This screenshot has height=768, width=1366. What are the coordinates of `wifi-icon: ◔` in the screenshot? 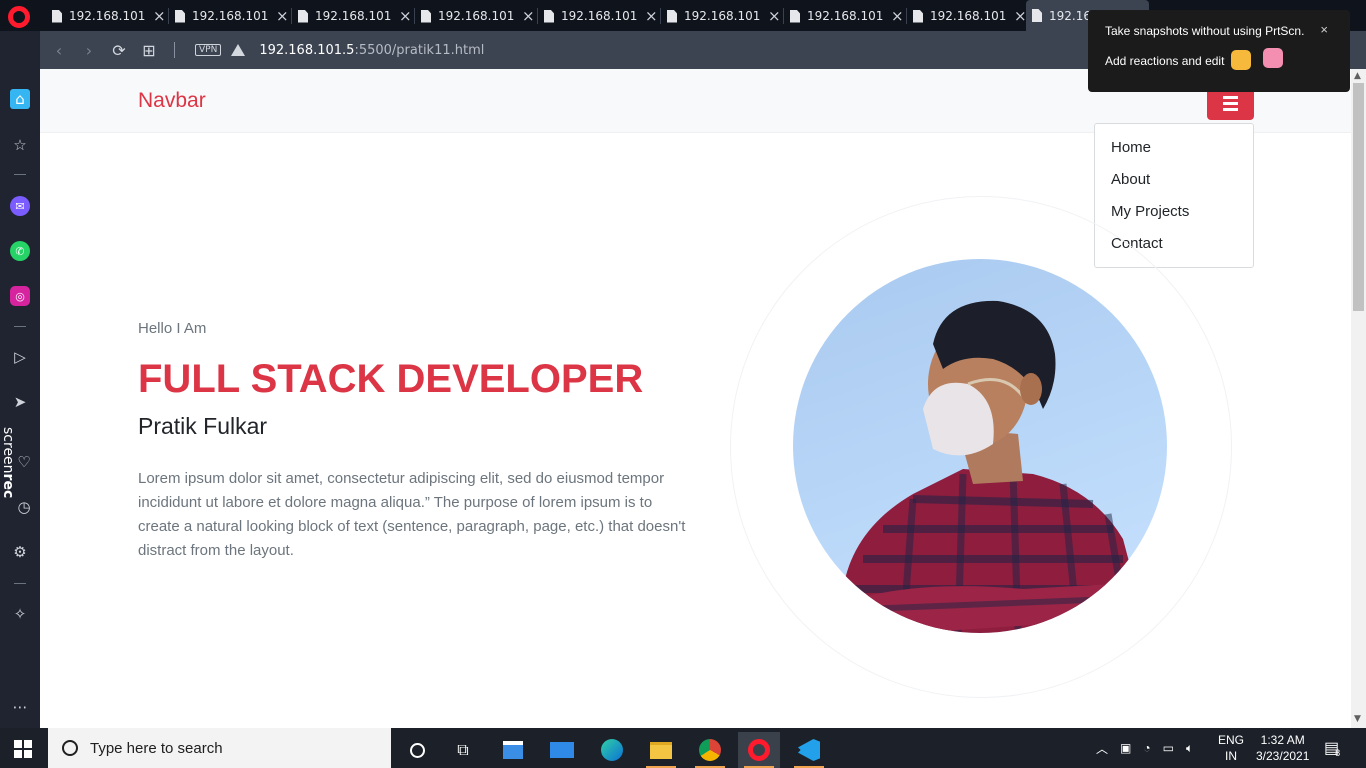 It's located at (1146, 748).